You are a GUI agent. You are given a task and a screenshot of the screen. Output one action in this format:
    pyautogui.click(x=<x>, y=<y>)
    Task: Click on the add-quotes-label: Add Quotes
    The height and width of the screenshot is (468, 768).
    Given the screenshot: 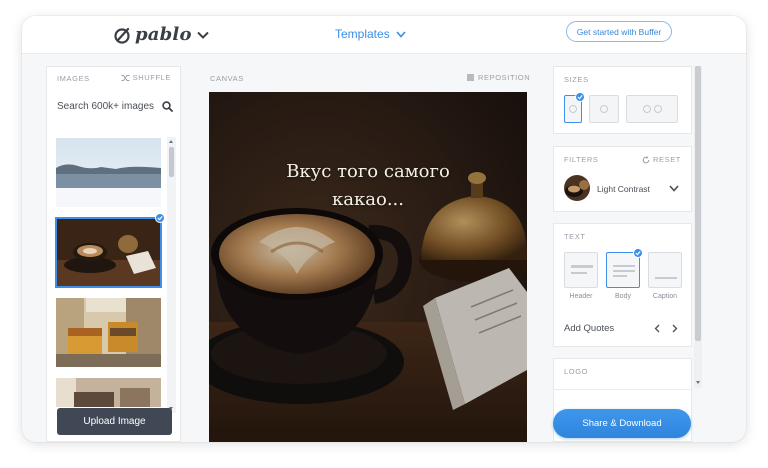 What is the action you would take?
    pyautogui.click(x=589, y=328)
    